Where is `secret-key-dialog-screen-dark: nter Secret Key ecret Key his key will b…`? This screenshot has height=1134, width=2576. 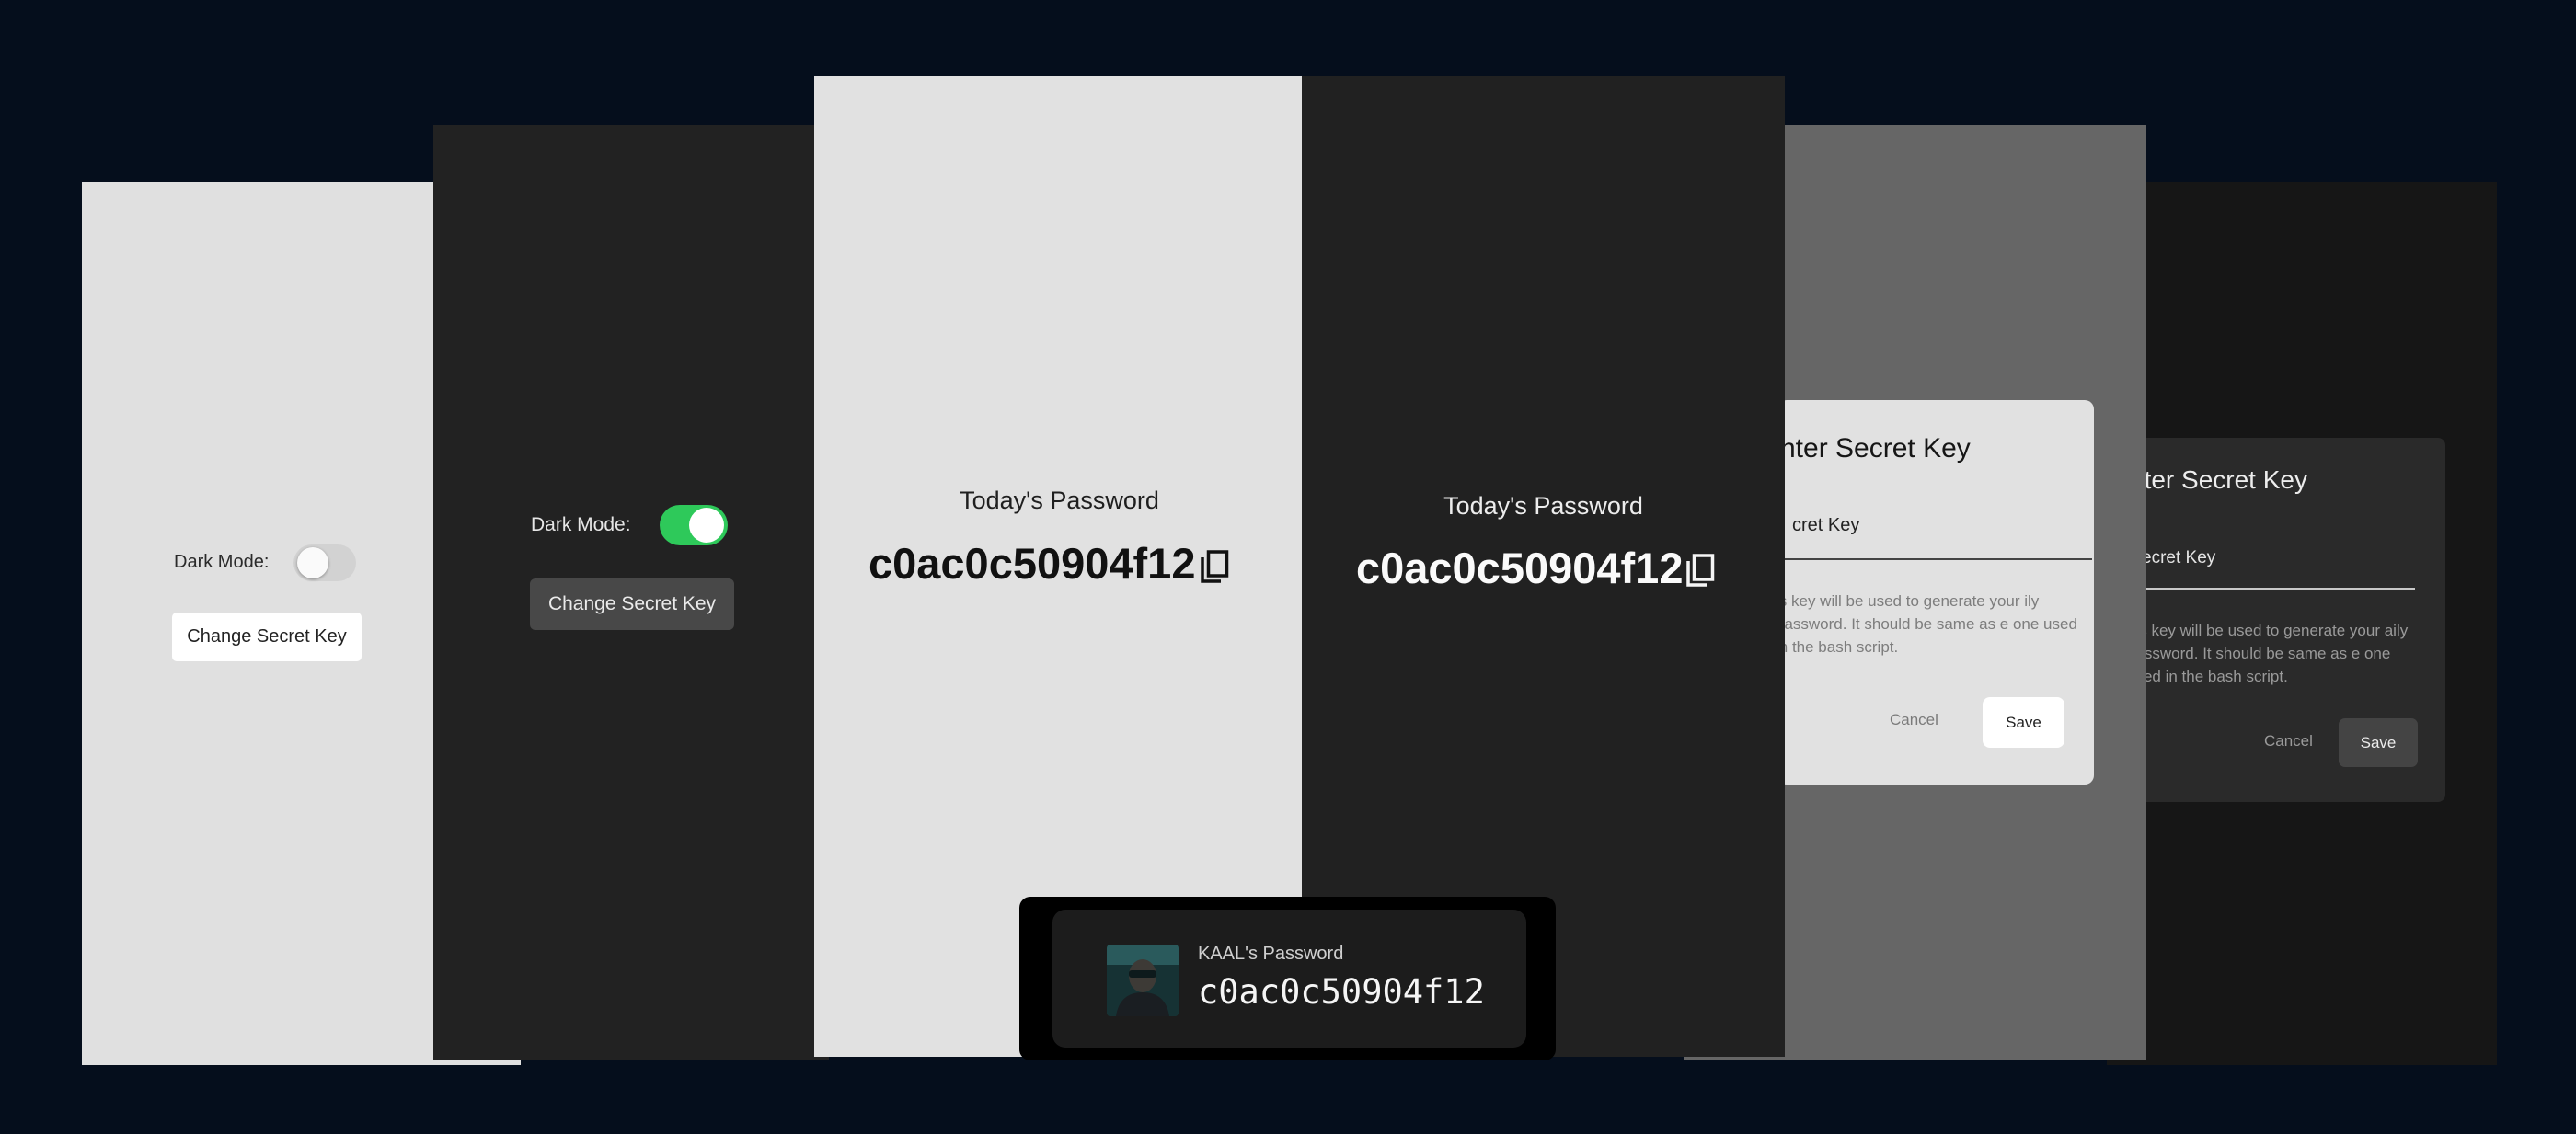
secret-key-dialog-screen-dark: nter Secret Key ecret Key his key will b… is located at coordinates (2302, 623).